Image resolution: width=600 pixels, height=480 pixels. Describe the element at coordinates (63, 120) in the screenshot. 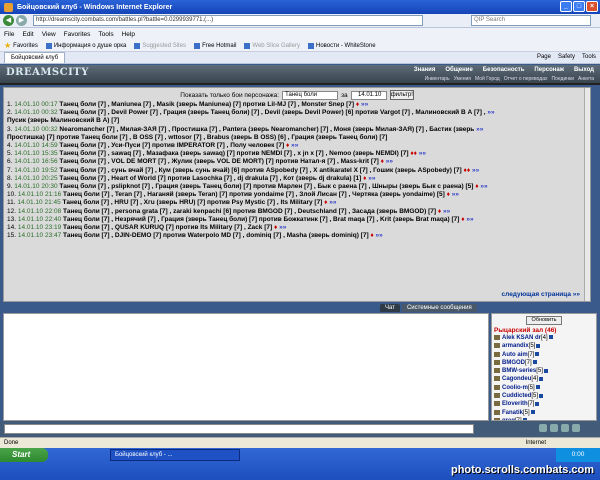

I see `battle-participants: Пусик (зверь Малиновский В А) [7]` at that location.